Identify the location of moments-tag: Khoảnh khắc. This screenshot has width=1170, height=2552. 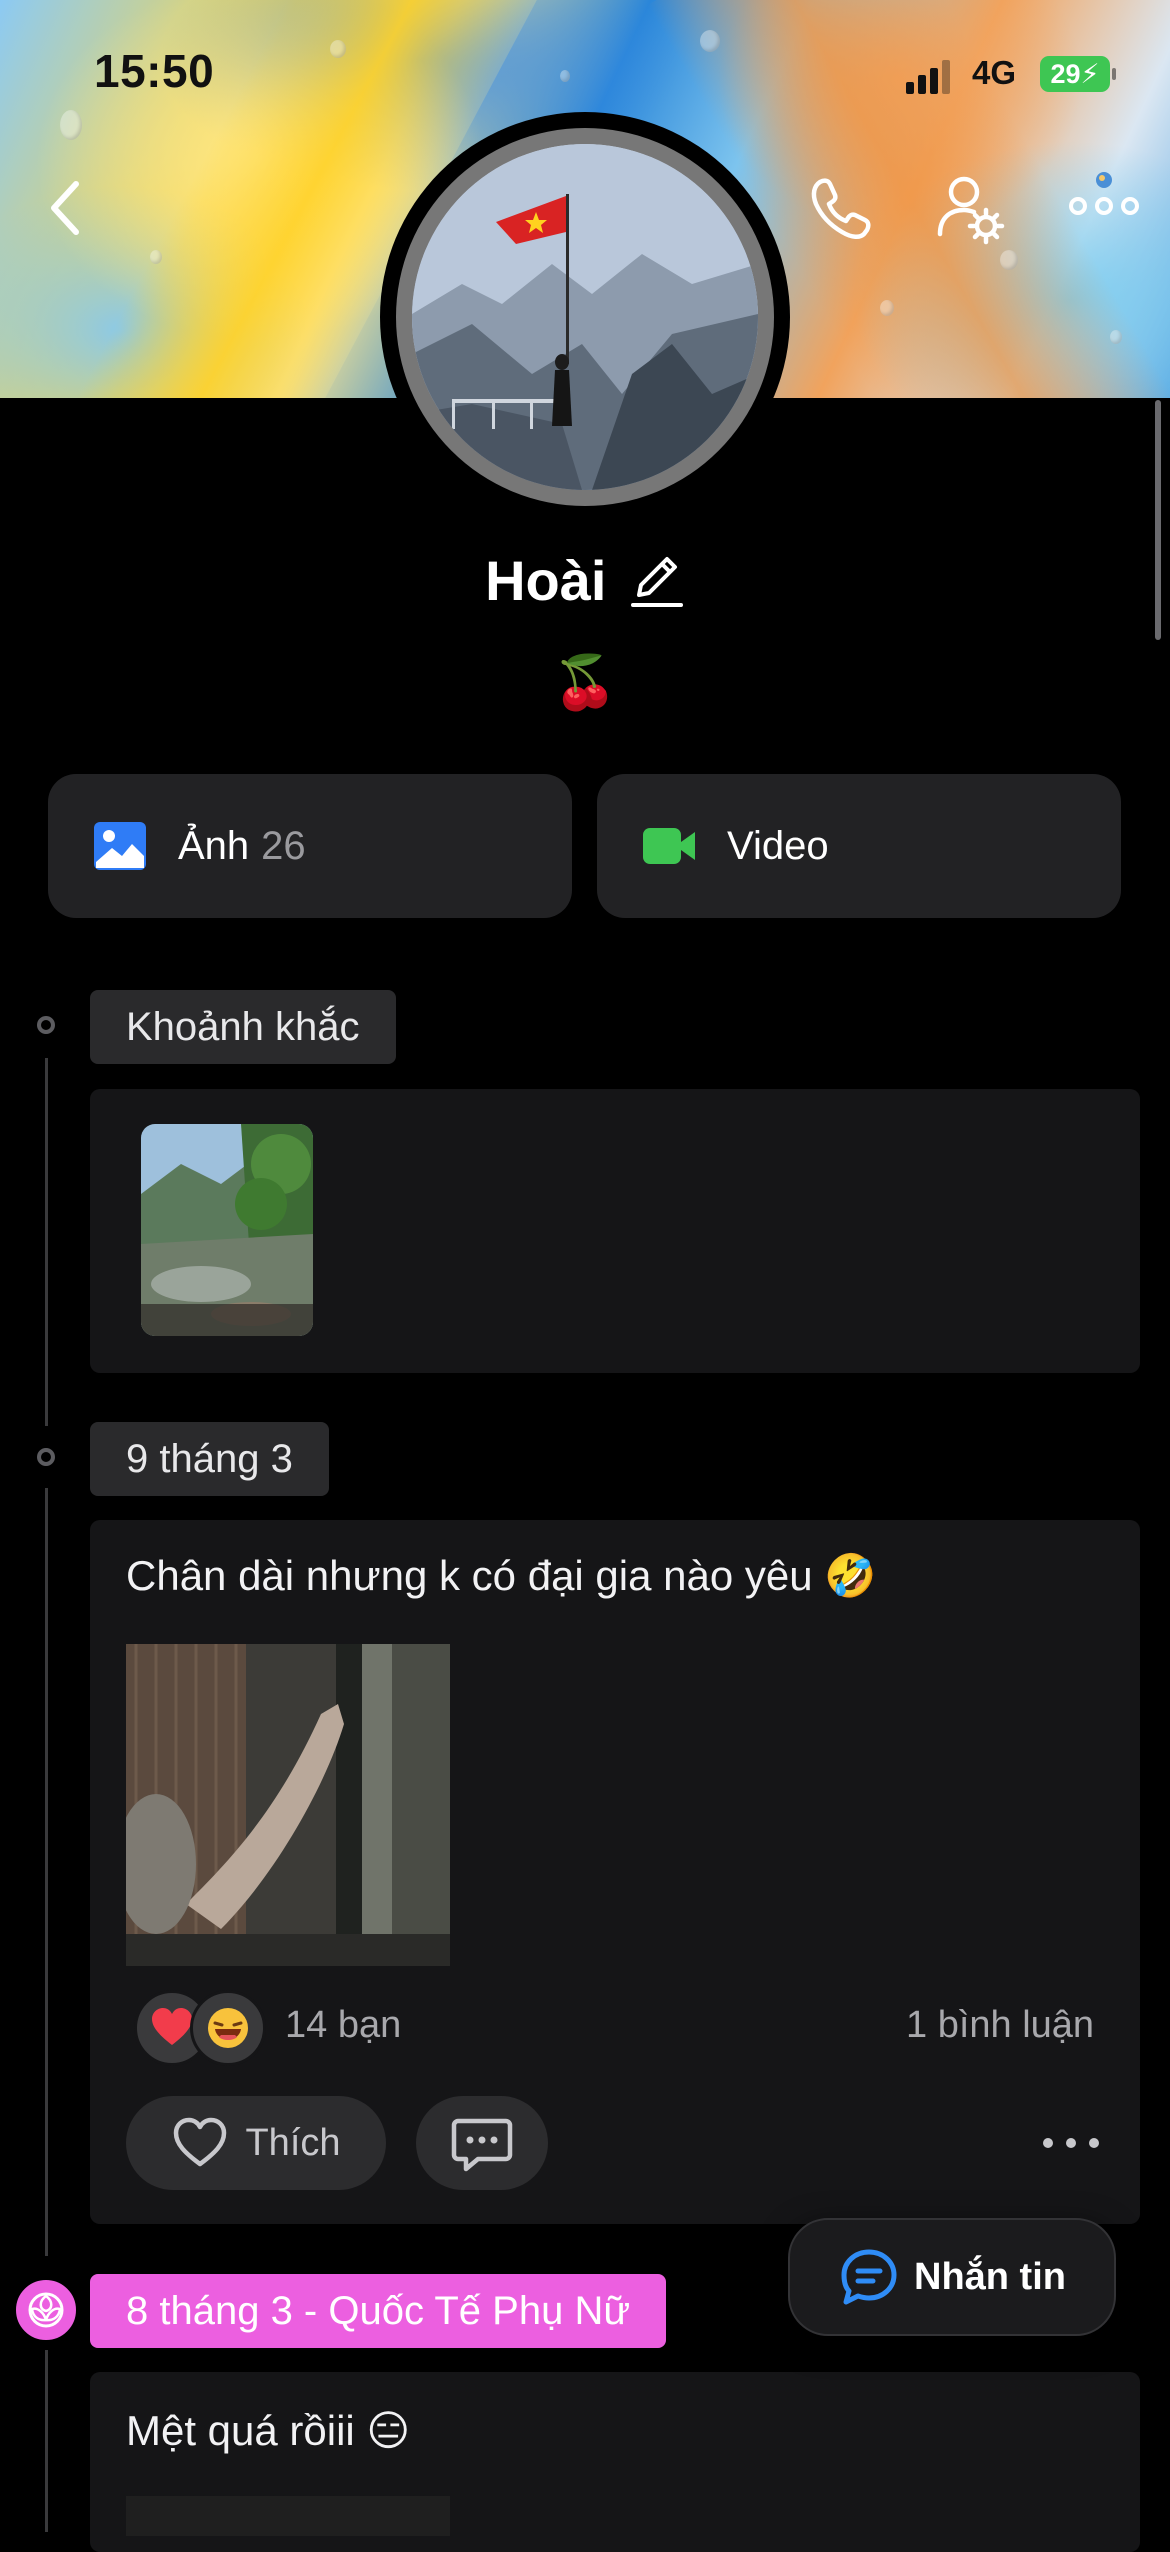
(243, 1027).